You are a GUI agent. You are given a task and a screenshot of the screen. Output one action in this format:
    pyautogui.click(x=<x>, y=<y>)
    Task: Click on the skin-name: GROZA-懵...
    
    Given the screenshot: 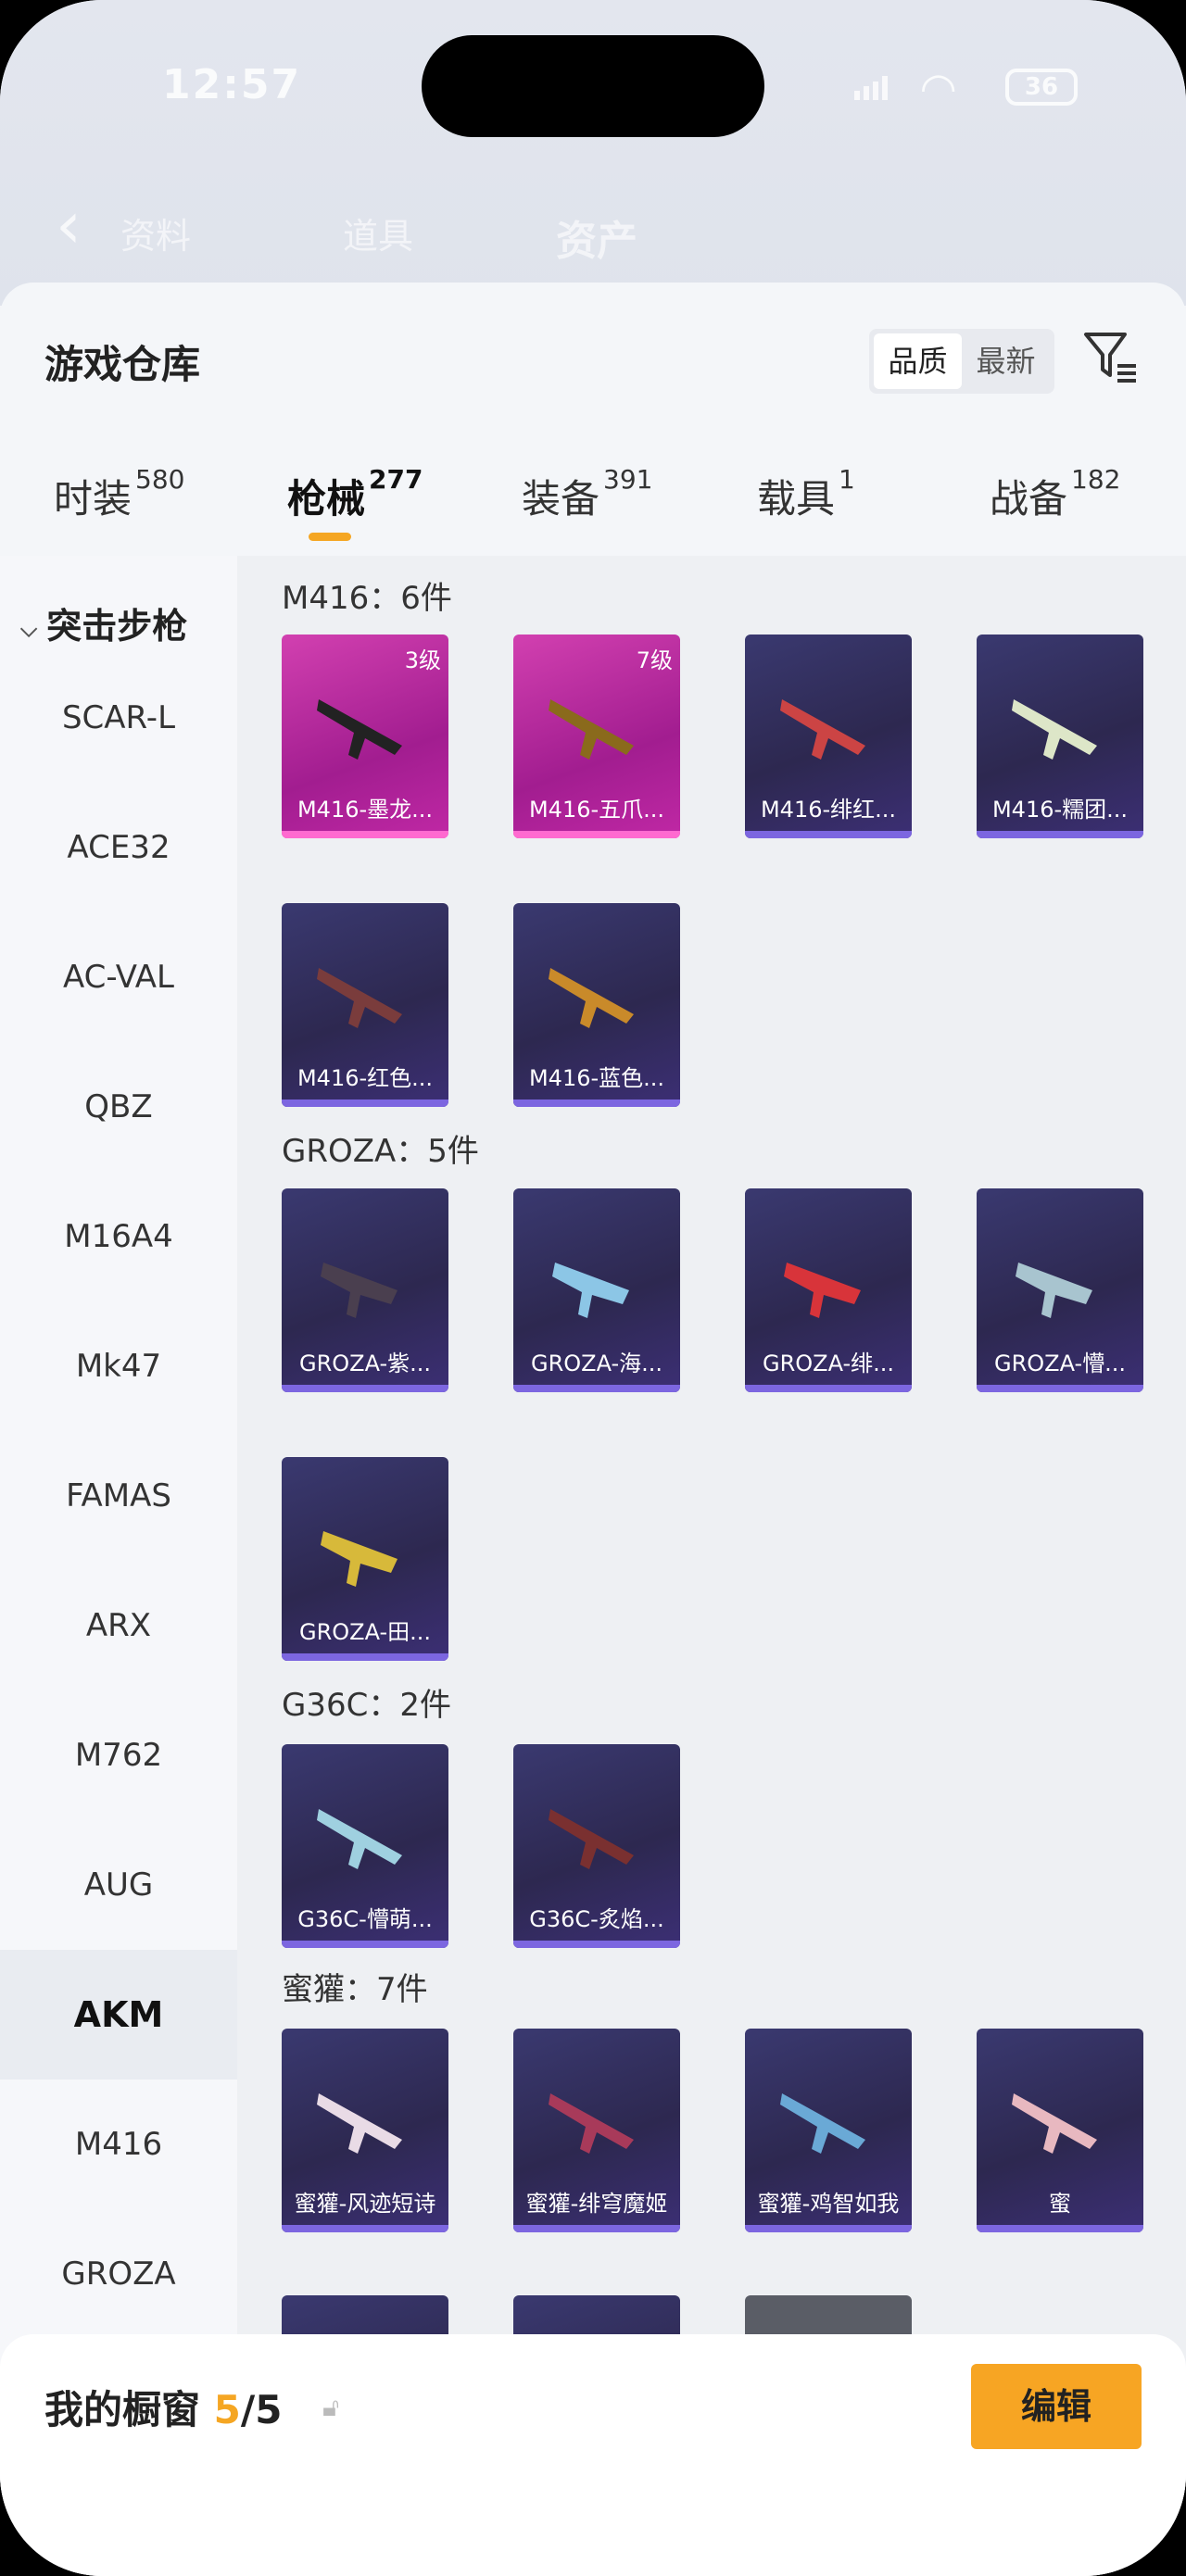 What is the action you would take?
    pyautogui.click(x=1060, y=1363)
    